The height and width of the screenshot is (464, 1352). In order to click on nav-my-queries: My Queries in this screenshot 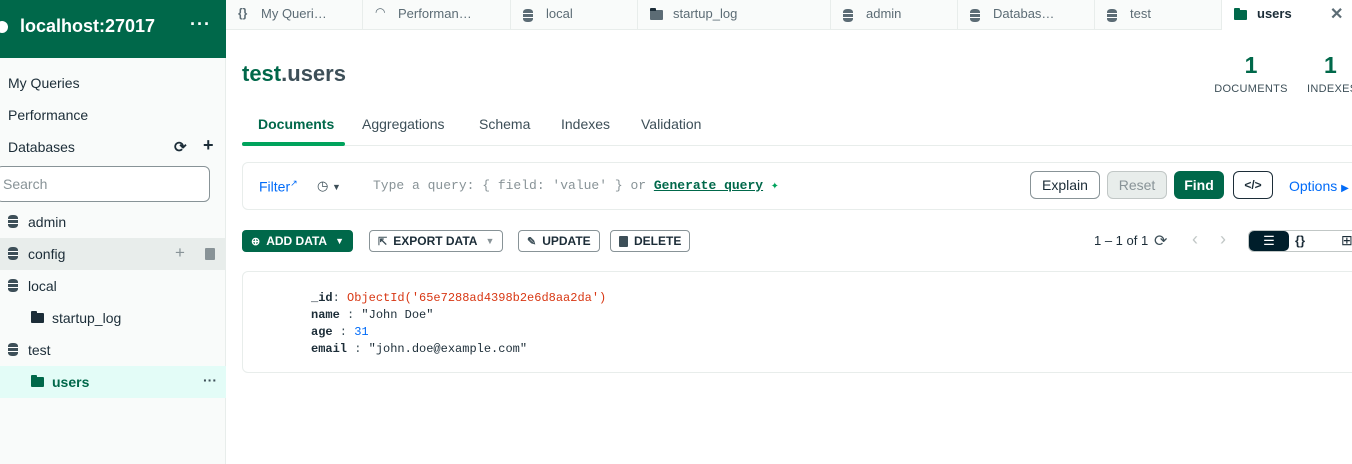, I will do `click(44, 83)`.